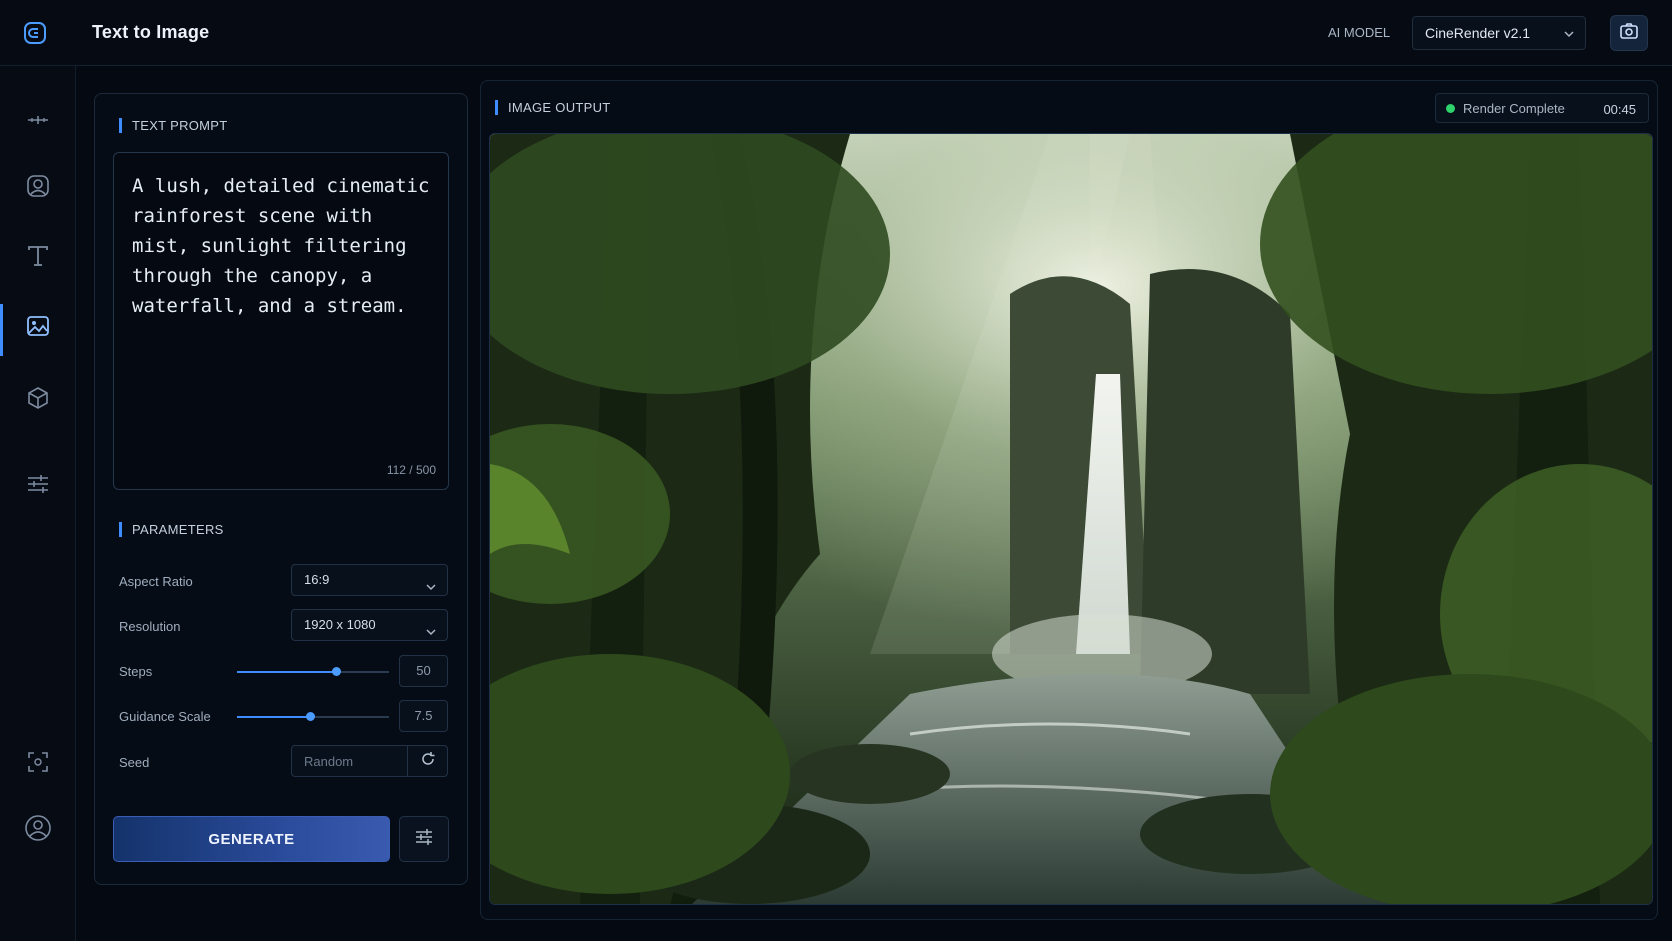  I want to click on image-icon, so click(38, 328).